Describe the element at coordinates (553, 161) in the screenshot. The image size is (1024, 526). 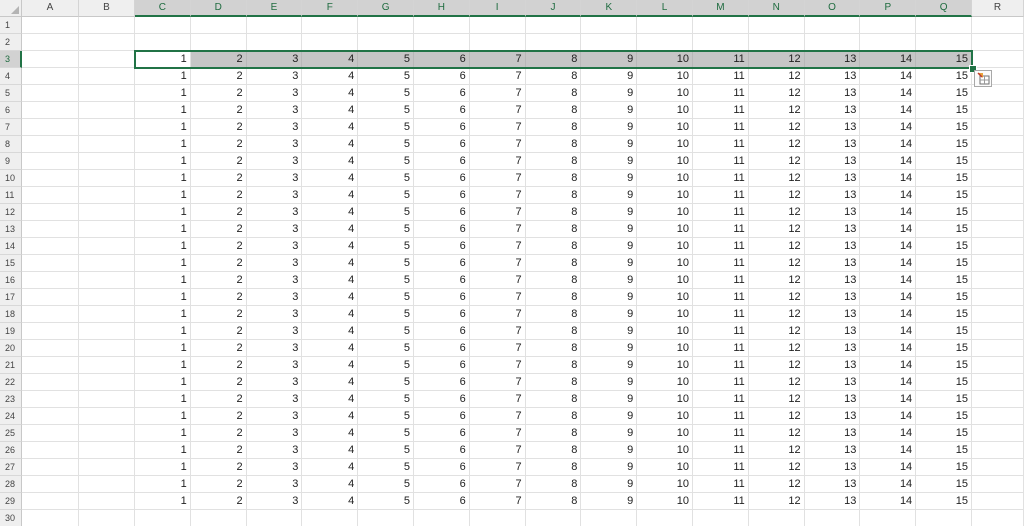
I see `cell-j9: 8` at that location.